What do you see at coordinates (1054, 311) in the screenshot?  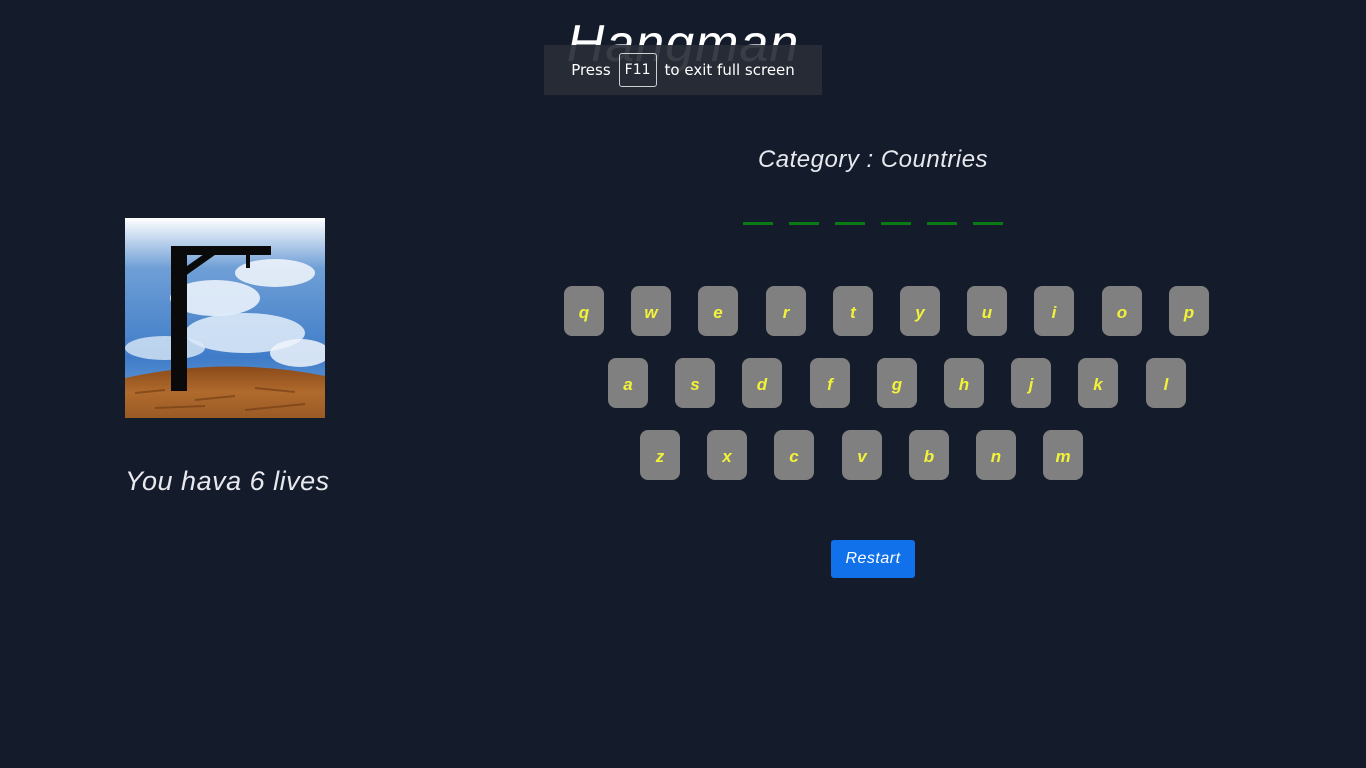 I see `key-i: i` at bounding box center [1054, 311].